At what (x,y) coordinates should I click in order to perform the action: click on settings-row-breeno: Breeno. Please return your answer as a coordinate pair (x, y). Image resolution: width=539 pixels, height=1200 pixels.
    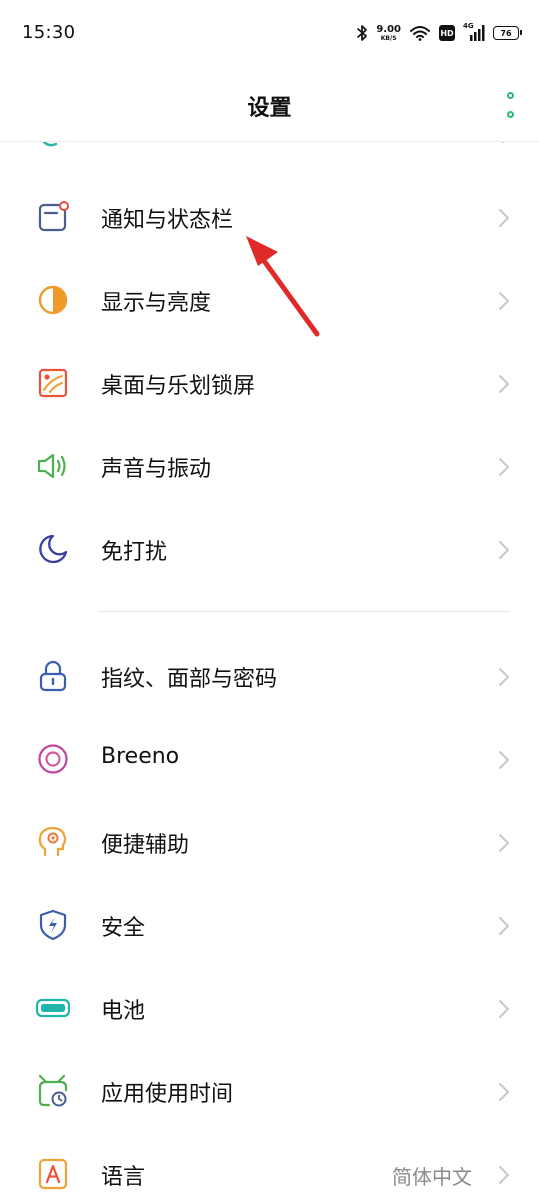
    Looking at the image, I should click on (269, 758).